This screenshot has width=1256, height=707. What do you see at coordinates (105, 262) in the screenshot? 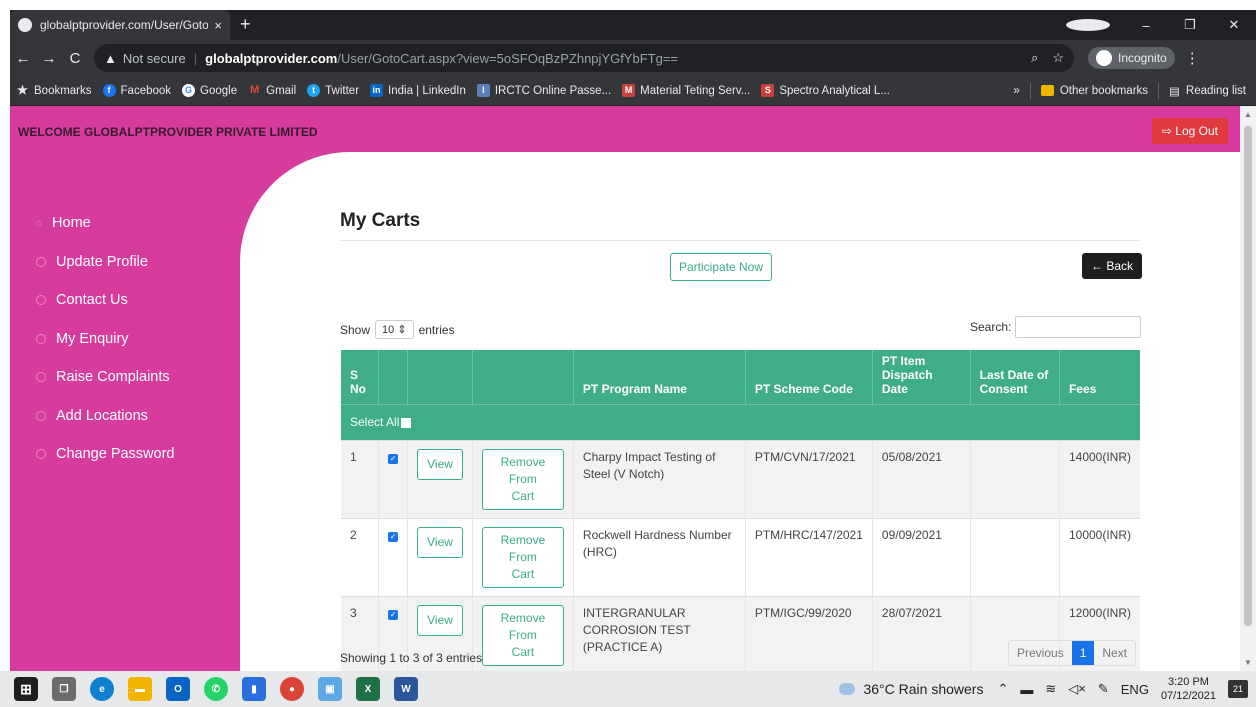
I see `sidebar-item-update-profile: Update Profile` at bounding box center [105, 262].